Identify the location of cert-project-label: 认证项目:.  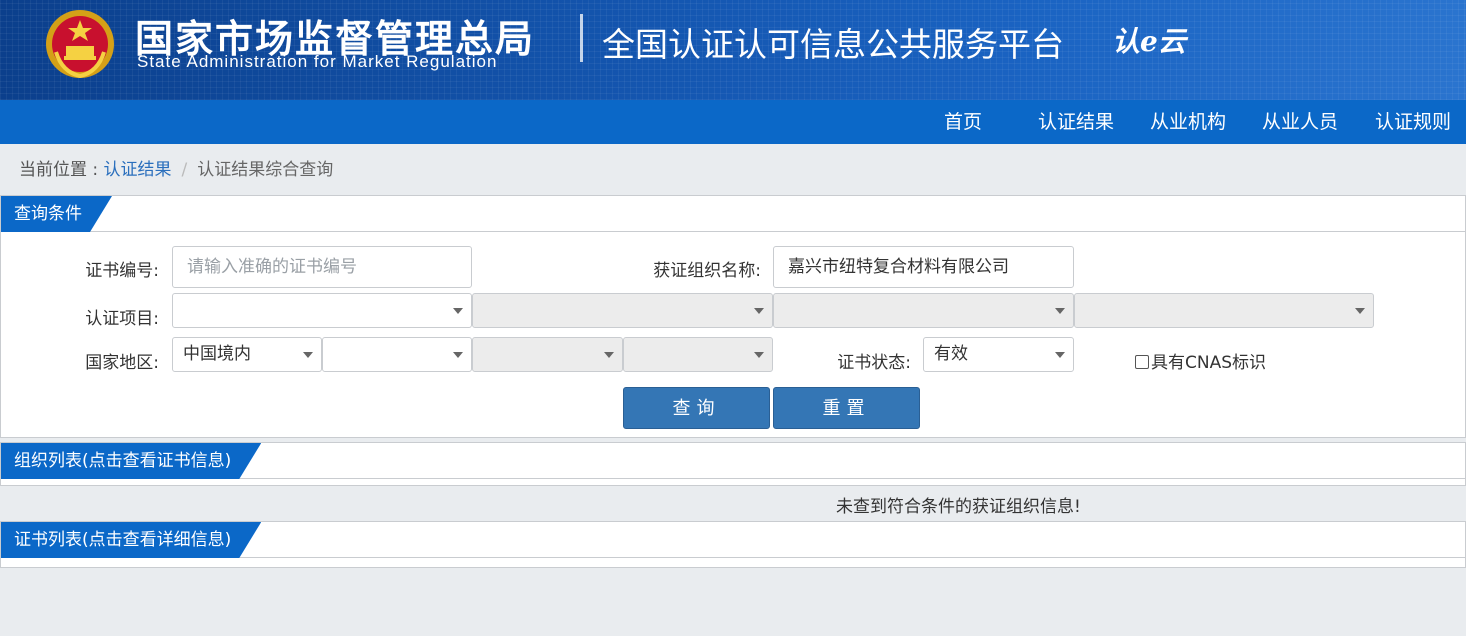
(122, 319).